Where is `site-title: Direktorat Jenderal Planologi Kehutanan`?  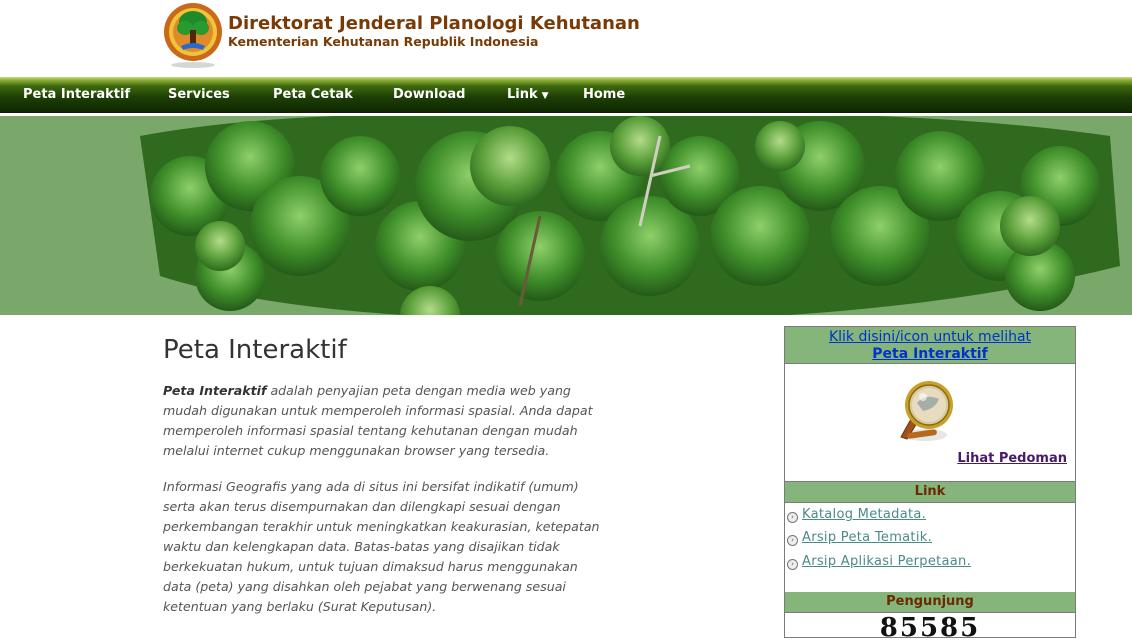
site-title: Direktorat Jenderal Planologi Kehutanan is located at coordinates (434, 23).